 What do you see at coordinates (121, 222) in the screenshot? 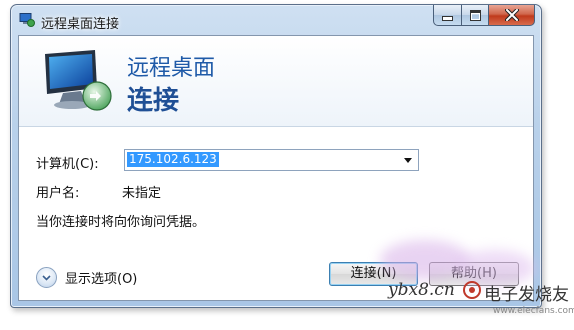
I see `credentials-hint: 当你连接时将向你询问凭据。` at bounding box center [121, 222].